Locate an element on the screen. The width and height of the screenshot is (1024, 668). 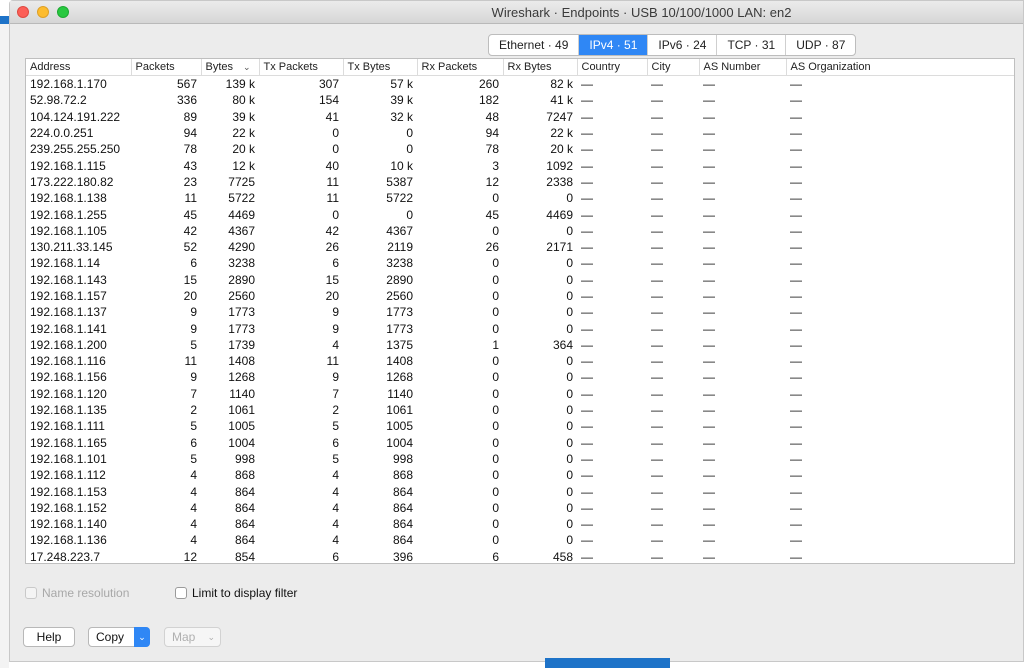
column-header-as-number: AS Number is located at coordinates (743, 67).